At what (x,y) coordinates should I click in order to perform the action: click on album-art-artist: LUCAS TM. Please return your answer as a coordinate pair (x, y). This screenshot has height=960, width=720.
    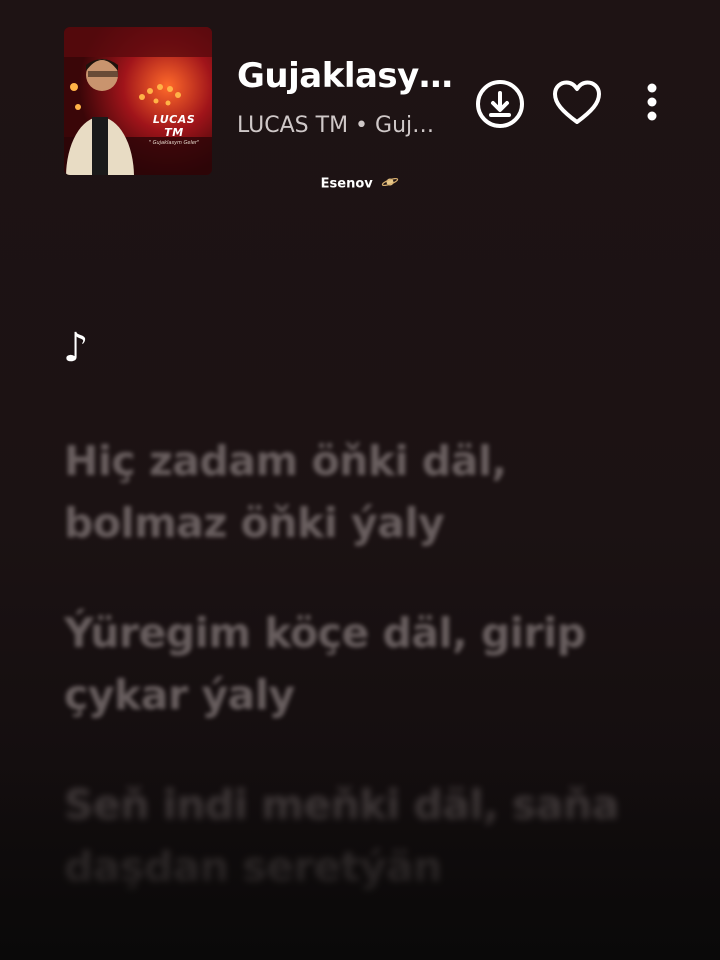
    Looking at the image, I should click on (174, 126).